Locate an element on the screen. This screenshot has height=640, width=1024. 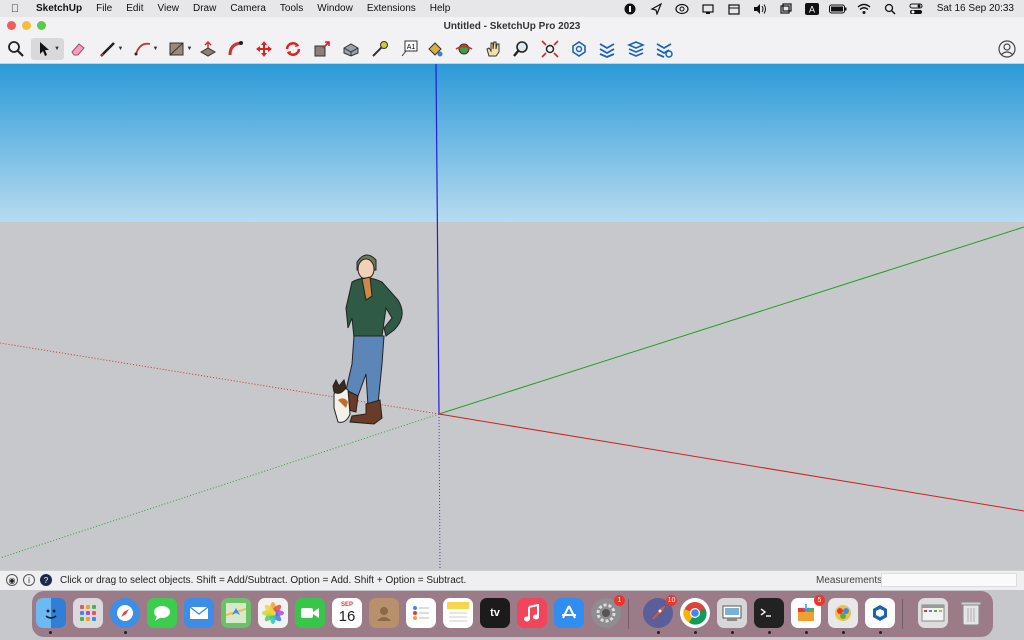
creative-cloud-icon is located at coordinates (682, 9).